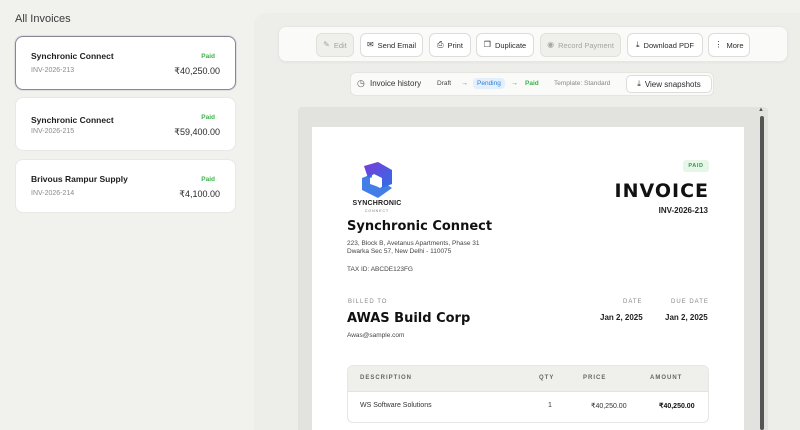  Describe the element at coordinates (396, 83) in the screenshot. I see `history-label: Invoice history` at that location.